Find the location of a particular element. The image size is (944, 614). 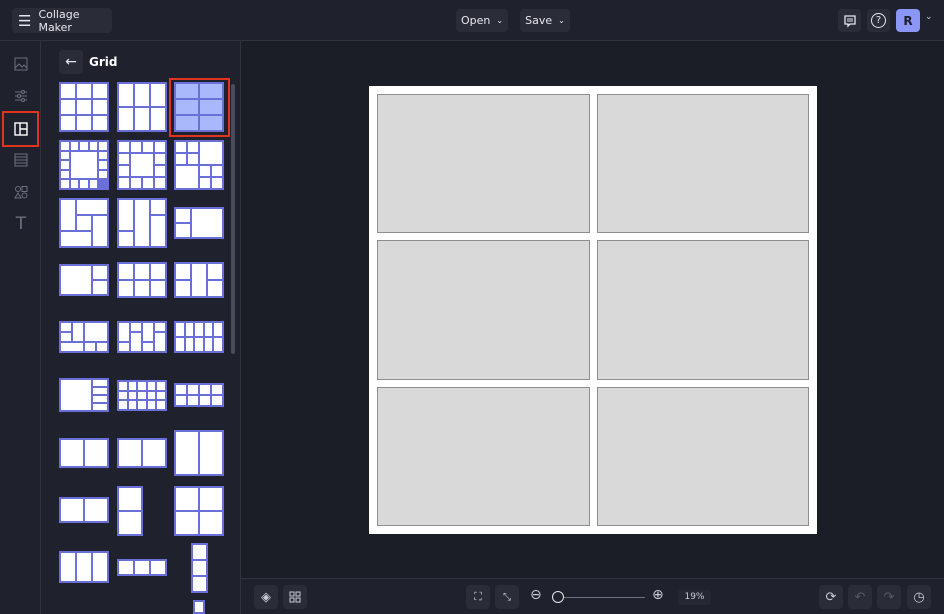

comments-button is located at coordinates (849, 20).